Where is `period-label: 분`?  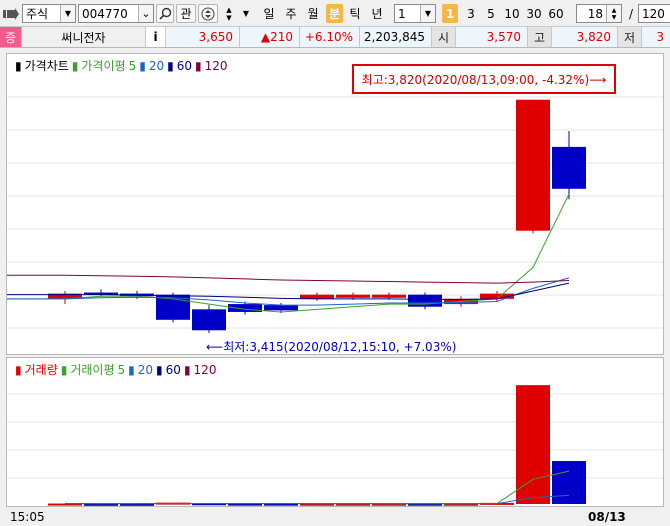 period-label: 분 is located at coordinates (334, 14).